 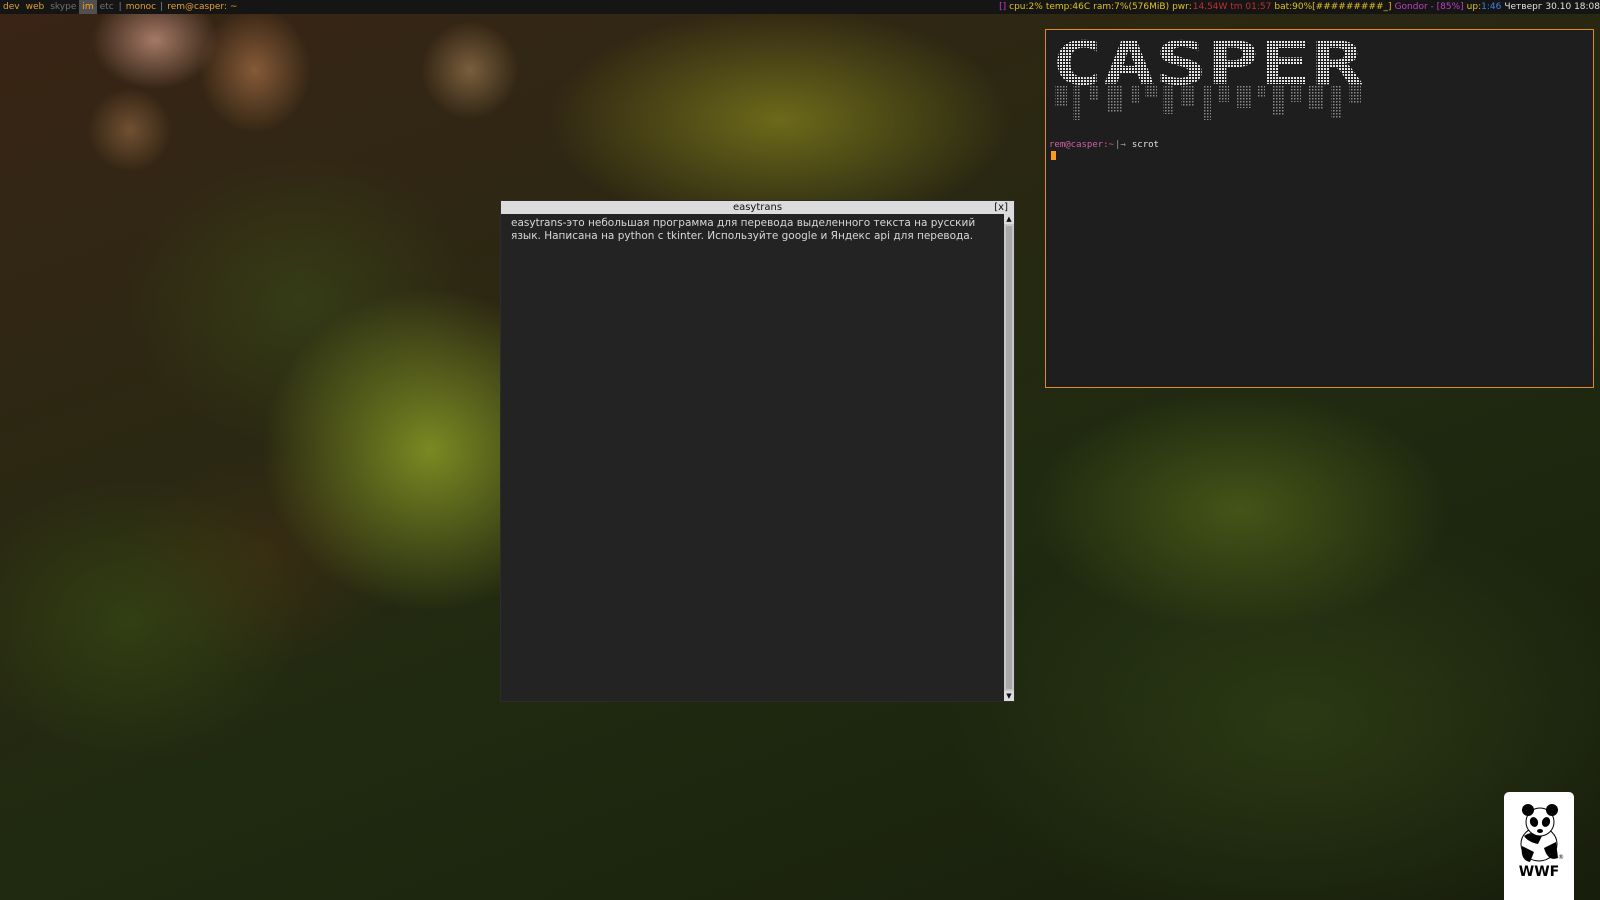 What do you see at coordinates (1145, 145) in the screenshot?
I see `command-text: scrot` at bounding box center [1145, 145].